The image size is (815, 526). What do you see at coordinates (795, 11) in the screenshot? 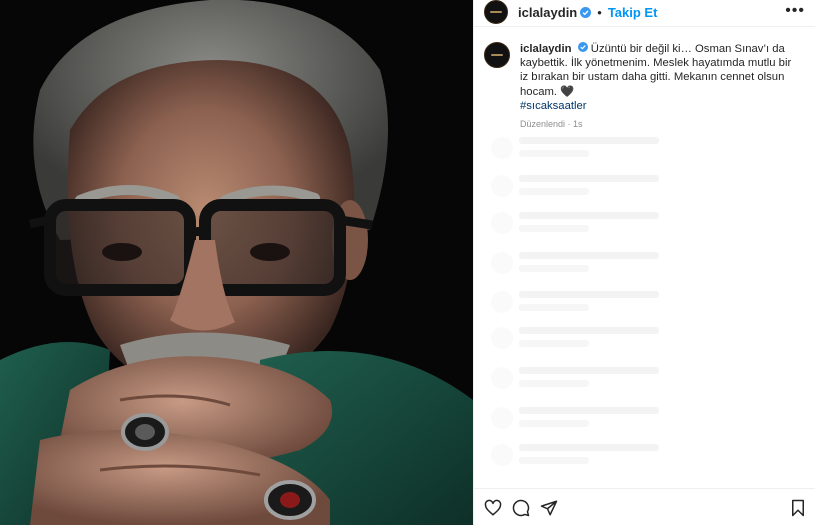
I see `more-options-icon: •••` at bounding box center [795, 11].